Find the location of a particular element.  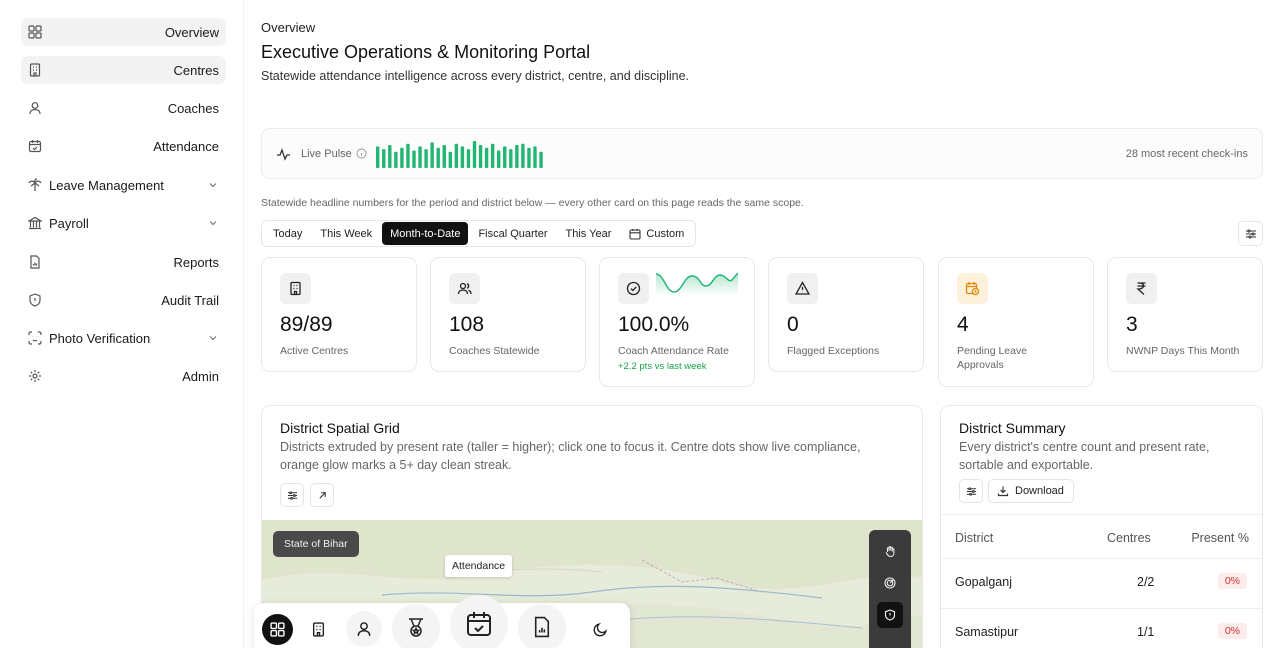

map-tool-shield is located at coordinates (890, 615).